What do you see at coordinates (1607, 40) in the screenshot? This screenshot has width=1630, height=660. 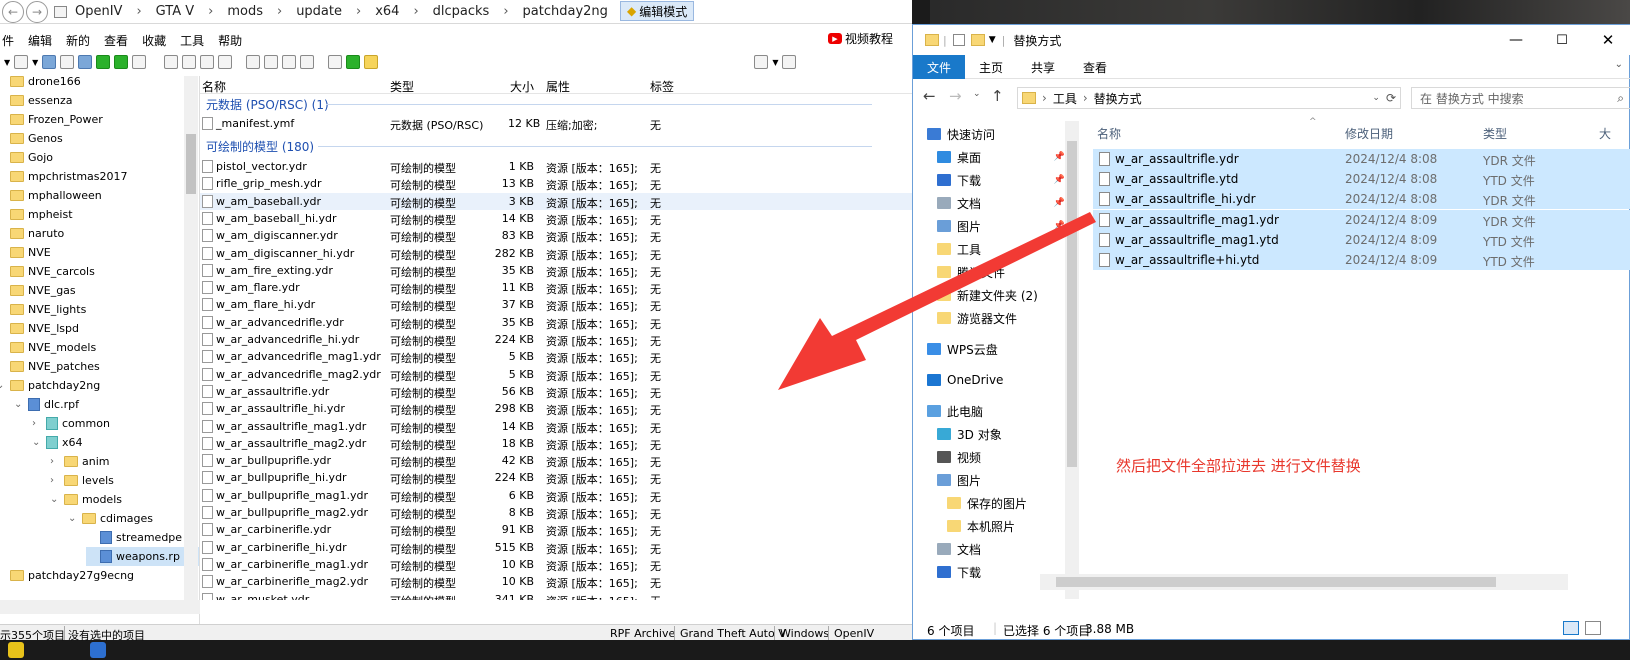 I see `close-button: ✕` at bounding box center [1607, 40].